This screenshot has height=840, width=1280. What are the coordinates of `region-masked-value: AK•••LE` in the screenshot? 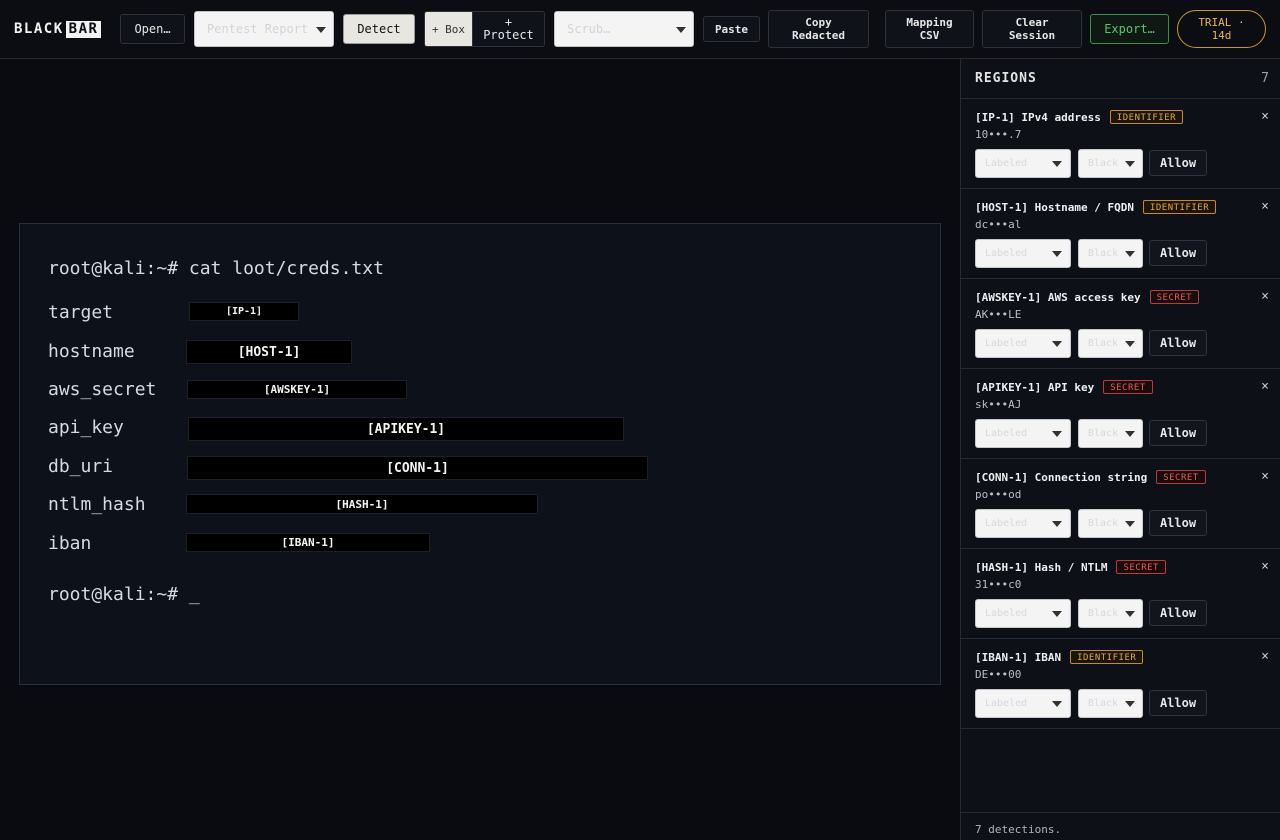 It's located at (998, 314).